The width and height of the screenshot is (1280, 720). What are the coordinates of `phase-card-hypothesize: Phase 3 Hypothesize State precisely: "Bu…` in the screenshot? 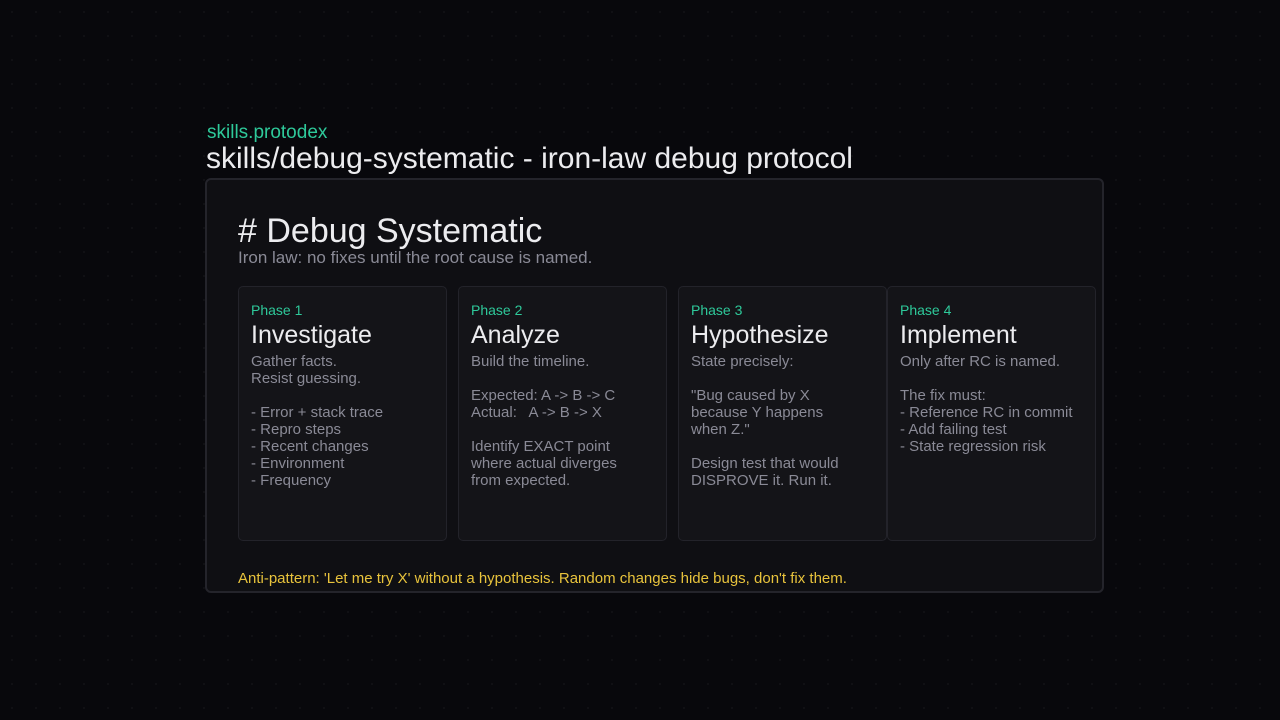 It's located at (782, 413).